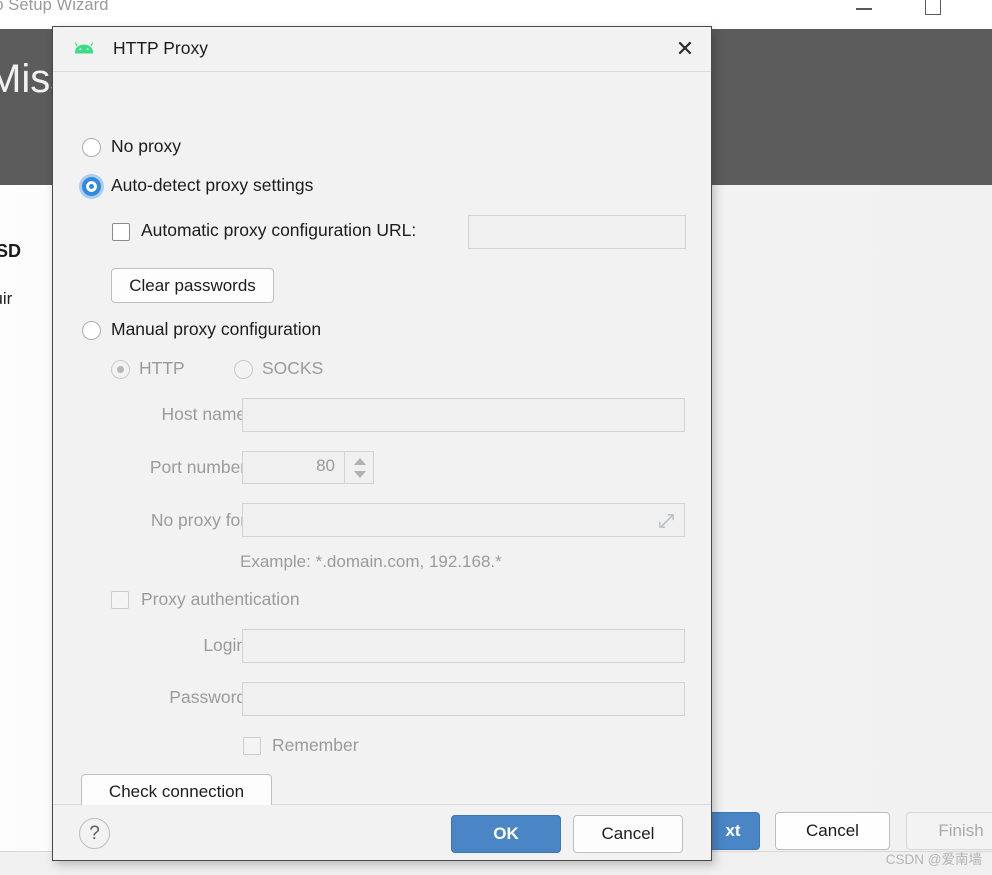 This screenshot has height=875, width=992. Describe the element at coordinates (463, 646) in the screenshot. I see `login-input` at that location.